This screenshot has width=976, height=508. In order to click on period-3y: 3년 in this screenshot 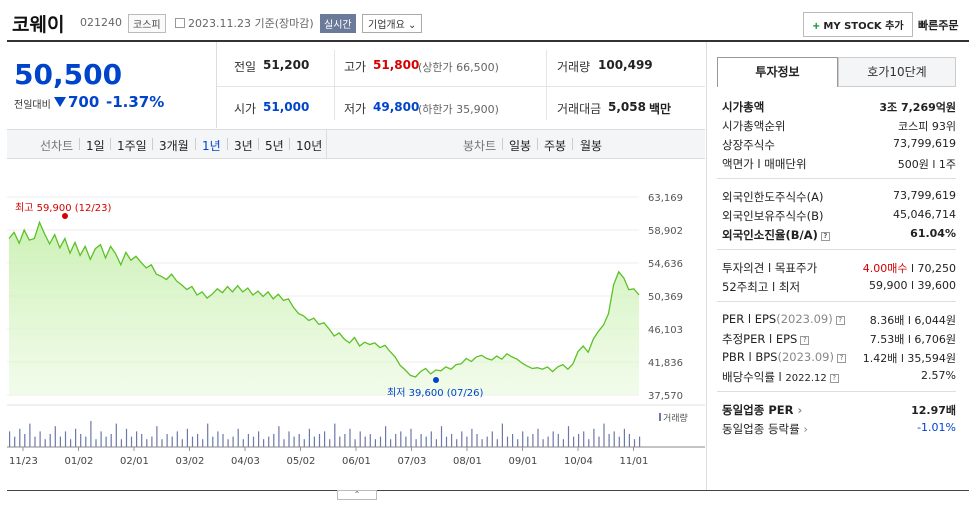, I will do `click(243, 145)`.